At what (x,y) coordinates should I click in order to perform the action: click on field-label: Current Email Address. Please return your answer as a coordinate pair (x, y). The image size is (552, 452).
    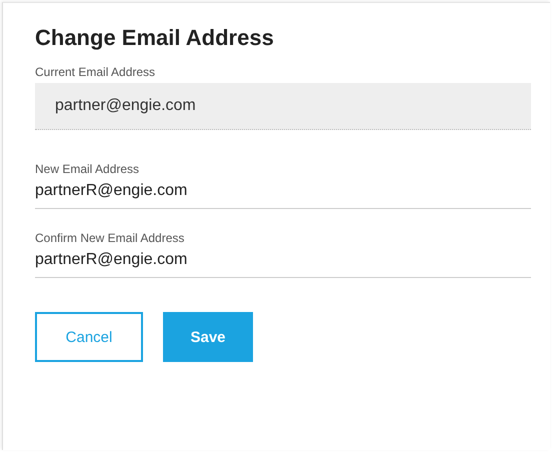
    Looking at the image, I should click on (95, 72).